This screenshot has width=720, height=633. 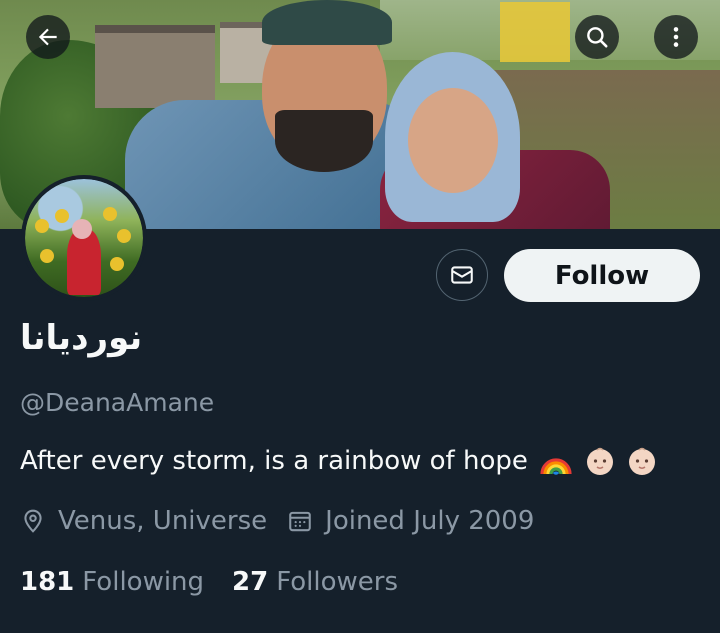 What do you see at coordinates (327, 22) in the screenshot?
I see `banner-person-cap` at bounding box center [327, 22].